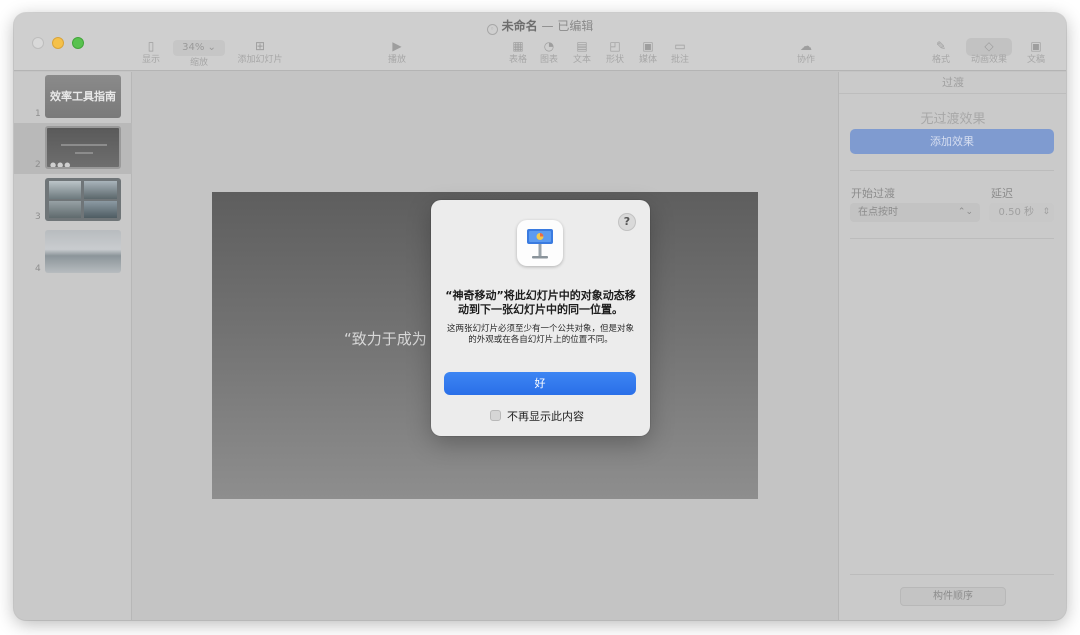 This screenshot has width=1080, height=635. I want to click on delay-value: 0.50 秒, so click(1016, 212).